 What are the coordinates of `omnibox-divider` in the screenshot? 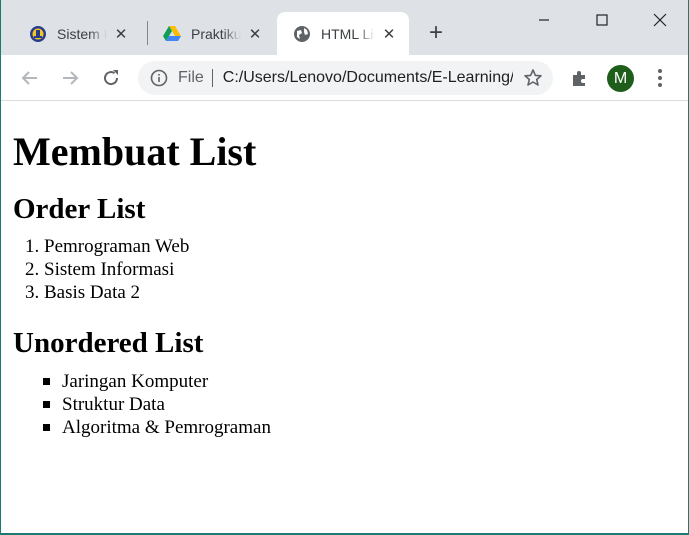 It's located at (212, 78).